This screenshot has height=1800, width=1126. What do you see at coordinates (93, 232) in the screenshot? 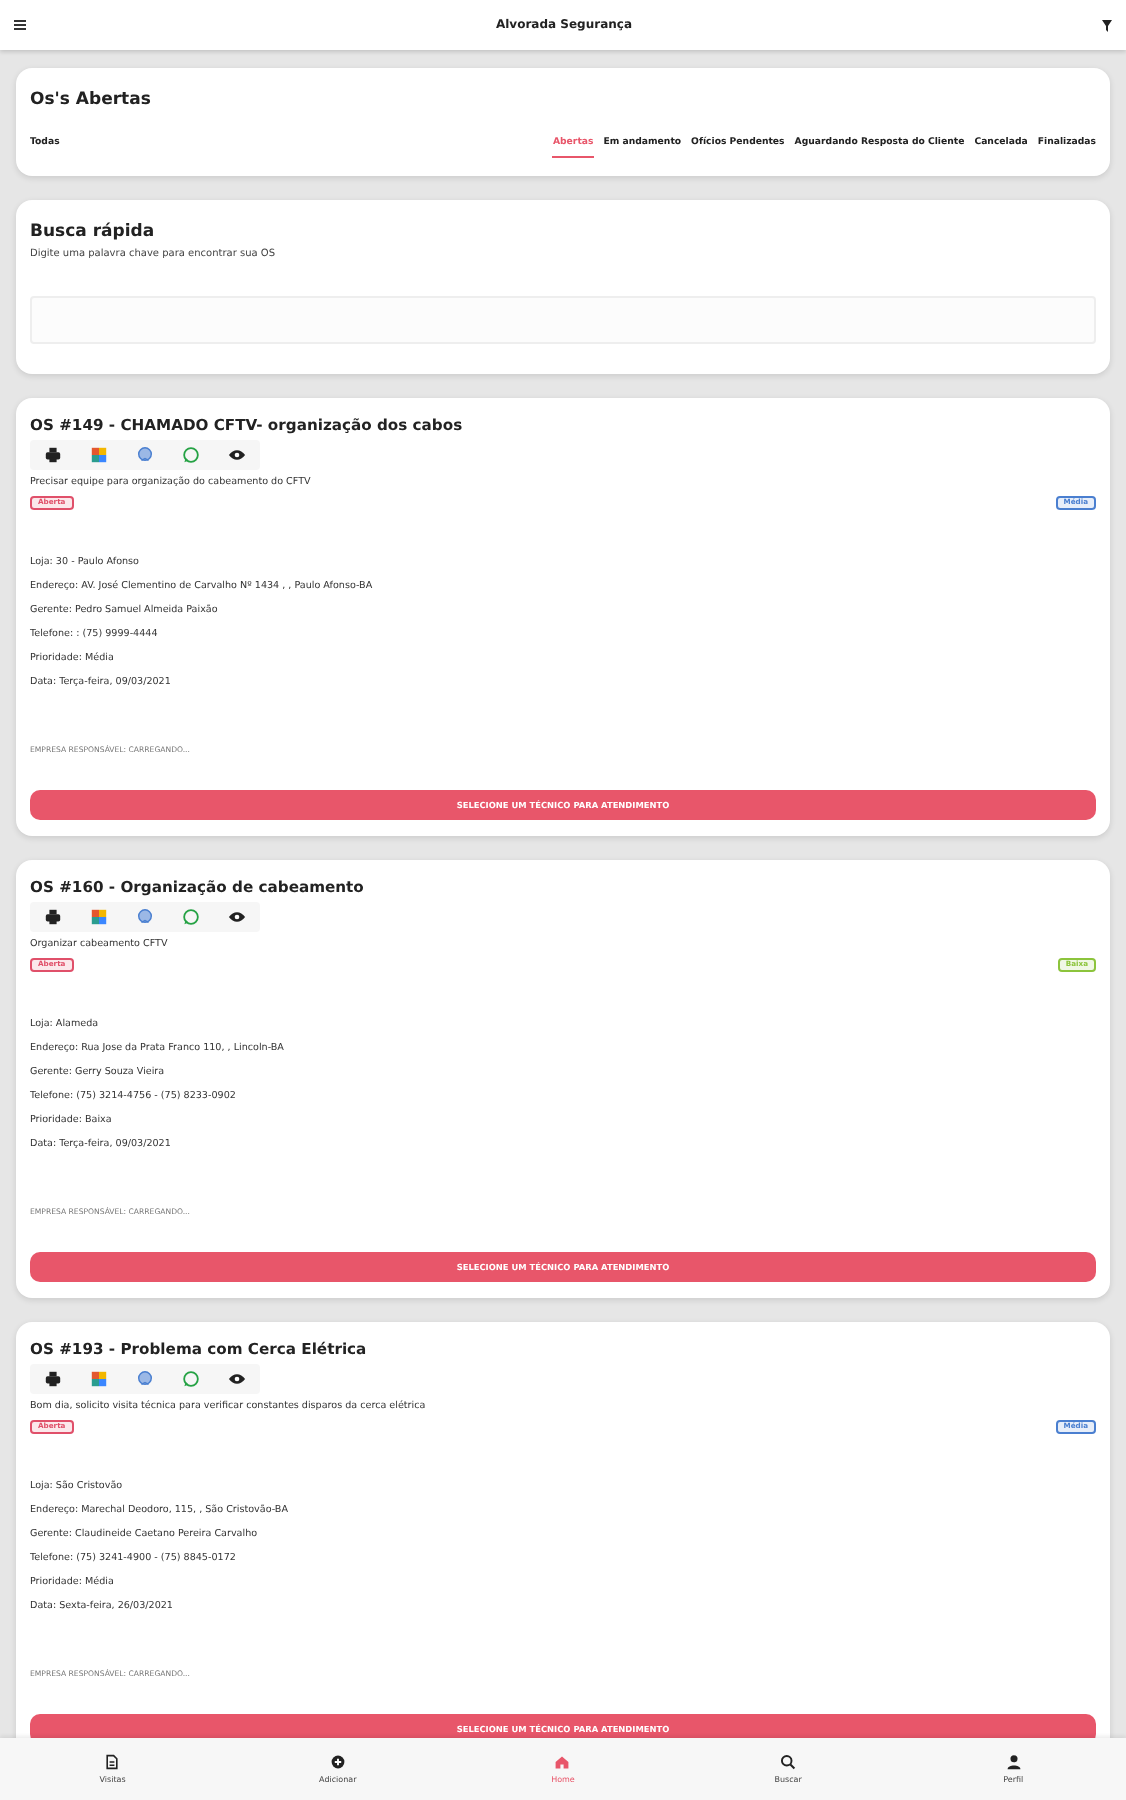
I see `panel-title: Busca rápida` at bounding box center [93, 232].